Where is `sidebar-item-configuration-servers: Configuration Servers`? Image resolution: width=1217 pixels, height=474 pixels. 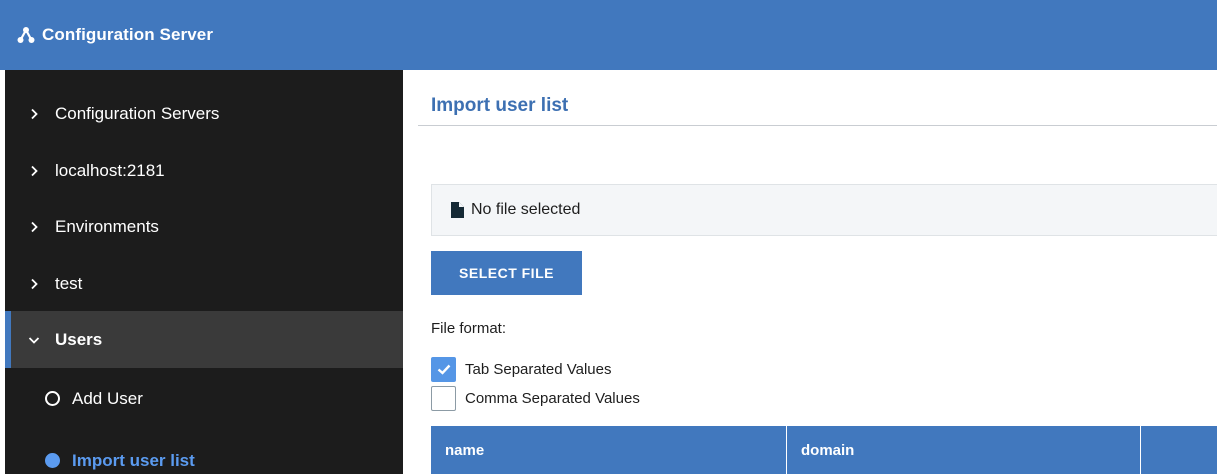
sidebar-item-configuration-servers: Configuration Servers is located at coordinates (204, 113).